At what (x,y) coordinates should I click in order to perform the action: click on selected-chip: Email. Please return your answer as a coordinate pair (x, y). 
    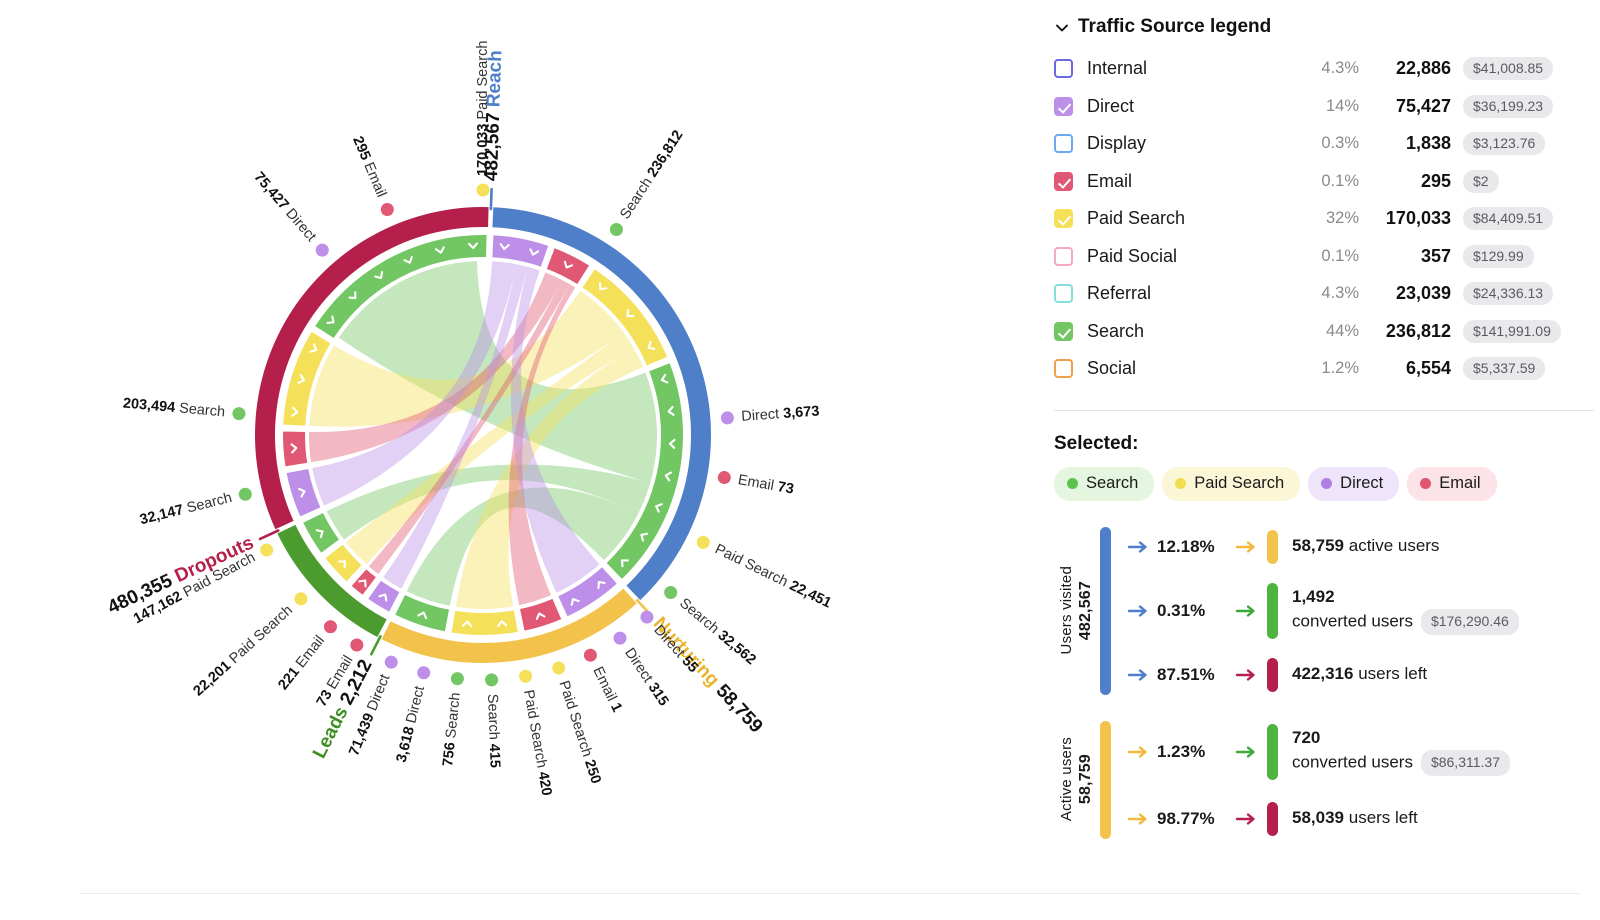
    Looking at the image, I should click on (1452, 483).